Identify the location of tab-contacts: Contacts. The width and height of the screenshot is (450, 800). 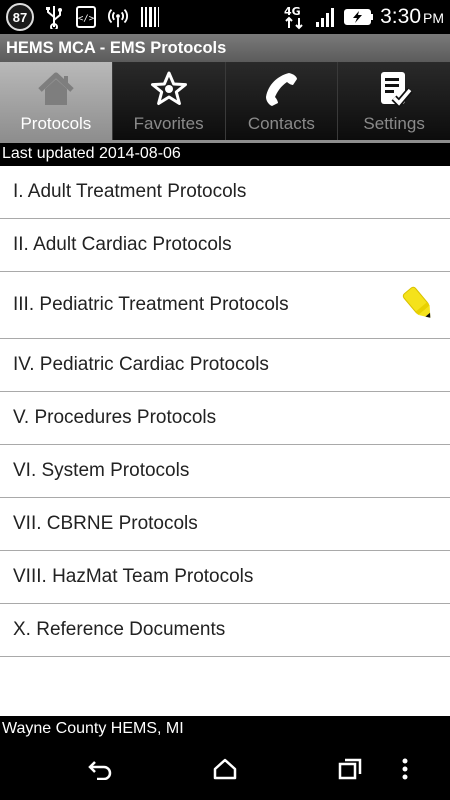
(282, 101).